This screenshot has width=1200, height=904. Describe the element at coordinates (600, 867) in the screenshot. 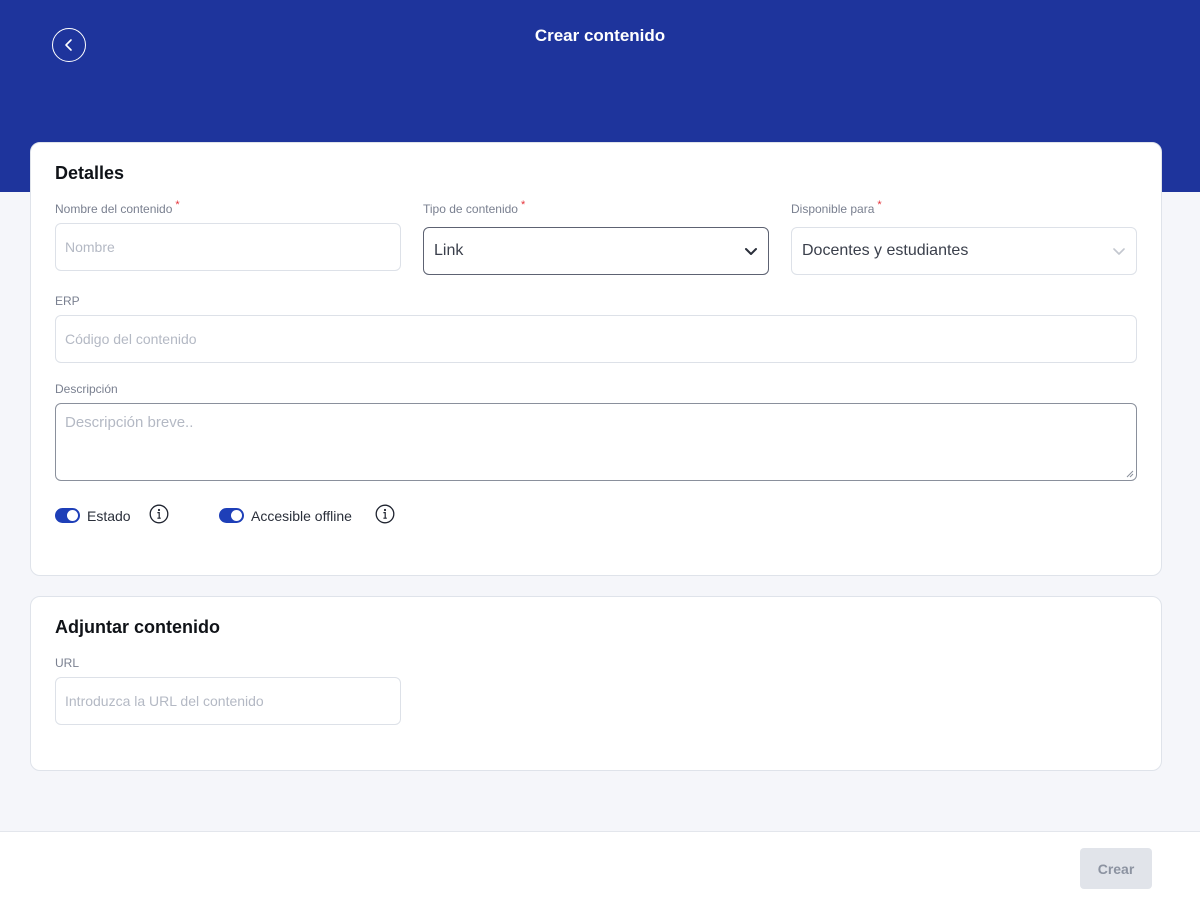

I see `footer-bar` at that location.